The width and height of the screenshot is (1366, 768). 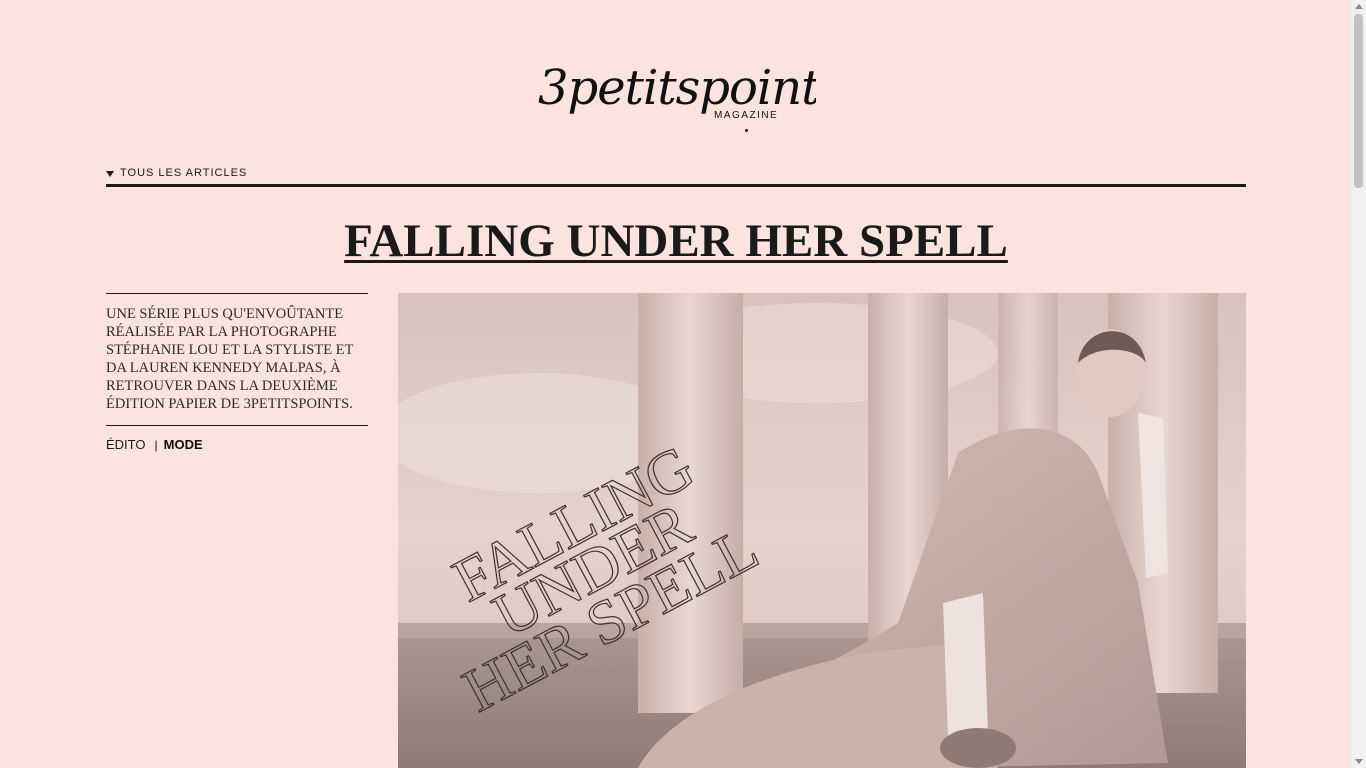 What do you see at coordinates (126, 444) in the screenshot?
I see `tag-edito: ÉDITO` at bounding box center [126, 444].